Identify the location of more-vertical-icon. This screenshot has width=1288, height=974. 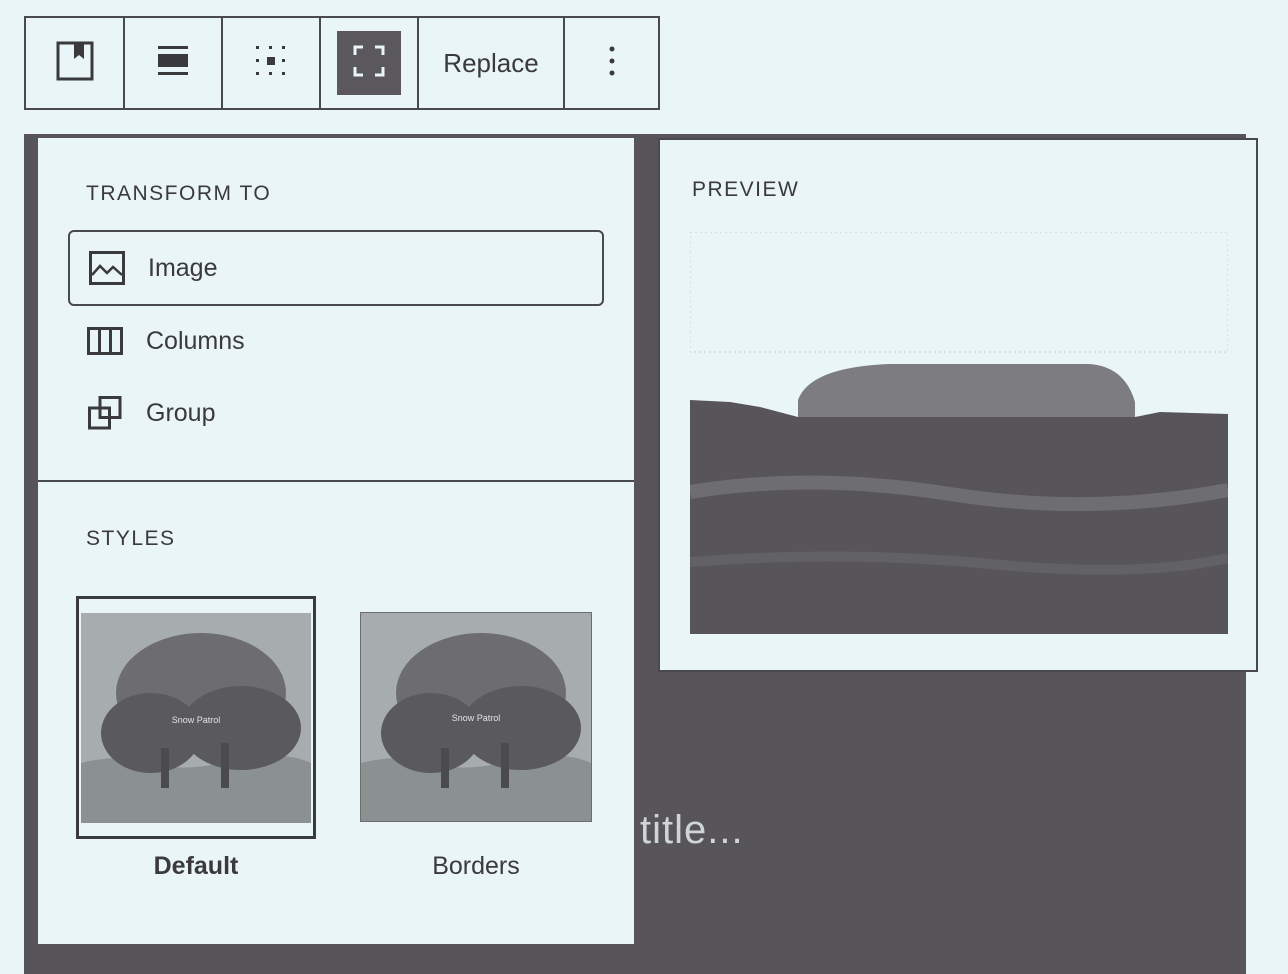
(612, 63).